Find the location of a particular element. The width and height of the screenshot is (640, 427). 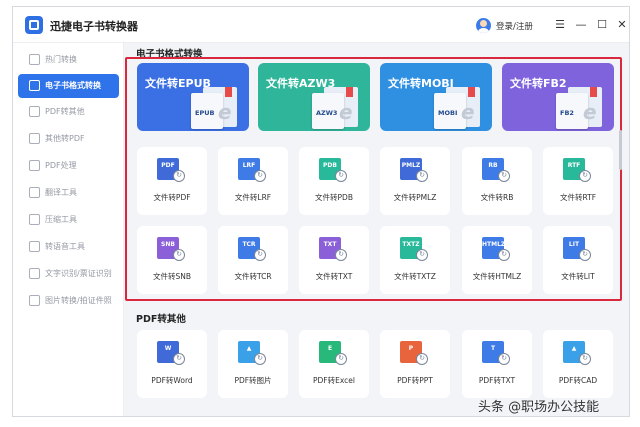

convert-card: TXT ↻ 文件转TXT is located at coordinates (334, 260).